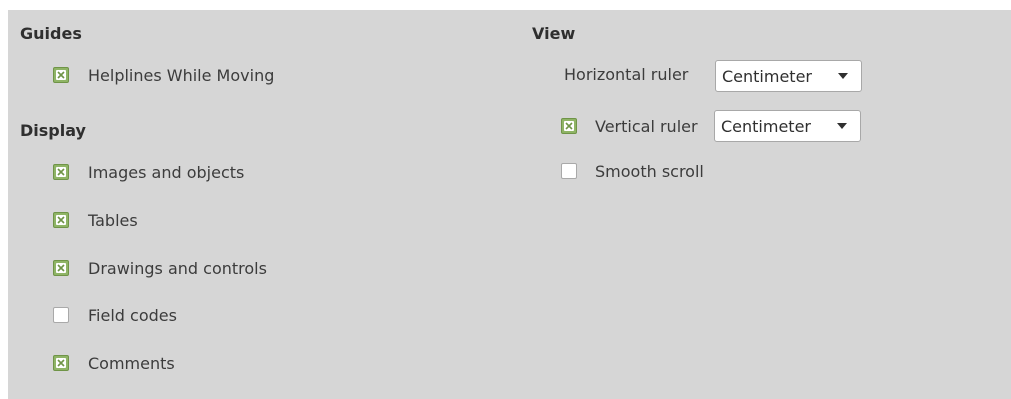 This screenshot has height=399, width=1011. Describe the element at coordinates (767, 76) in the screenshot. I see `horizontal-ruler-unit-value: Centimeter` at that location.